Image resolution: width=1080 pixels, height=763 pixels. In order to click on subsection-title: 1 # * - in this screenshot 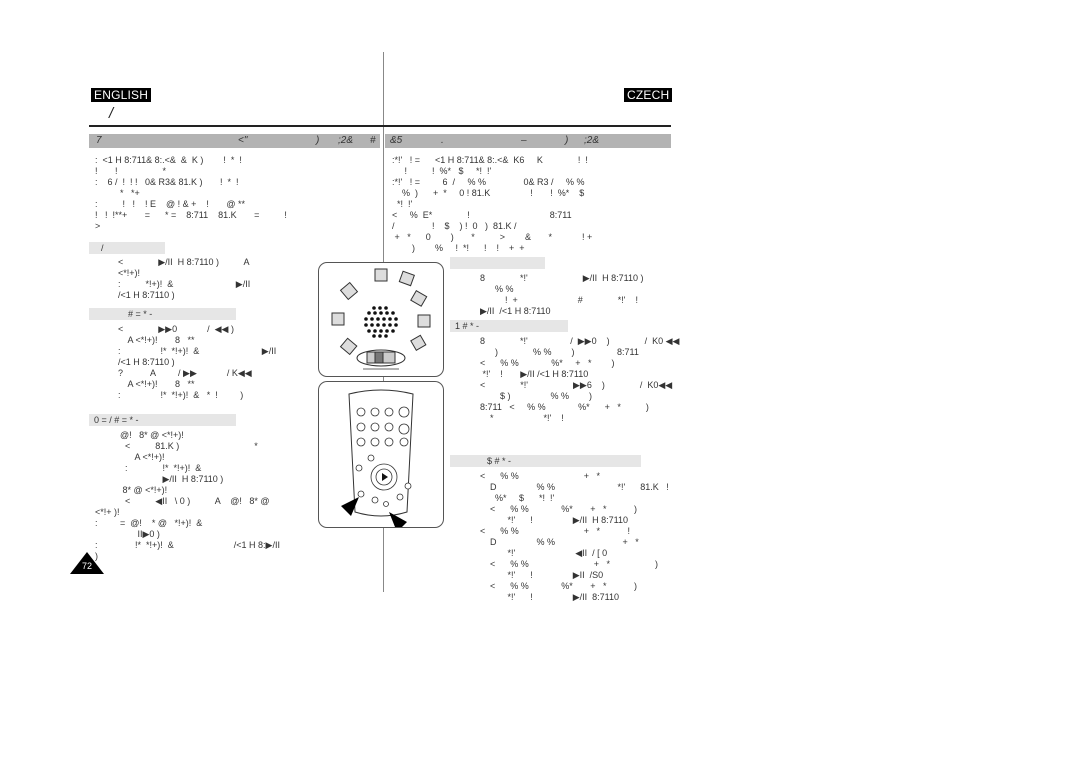, I will do `click(467, 326)`.